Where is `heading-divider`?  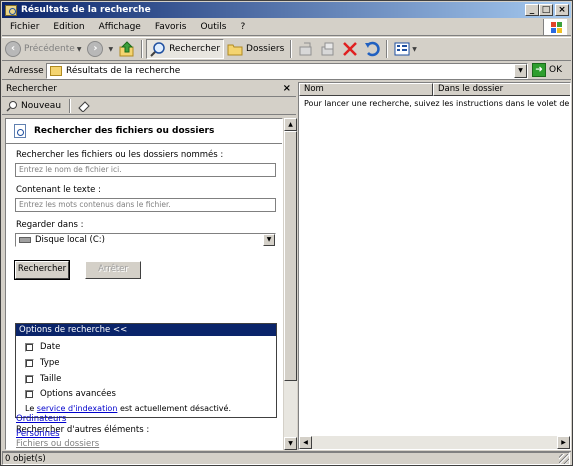
heading-divider is located at coordinates (144, 143).